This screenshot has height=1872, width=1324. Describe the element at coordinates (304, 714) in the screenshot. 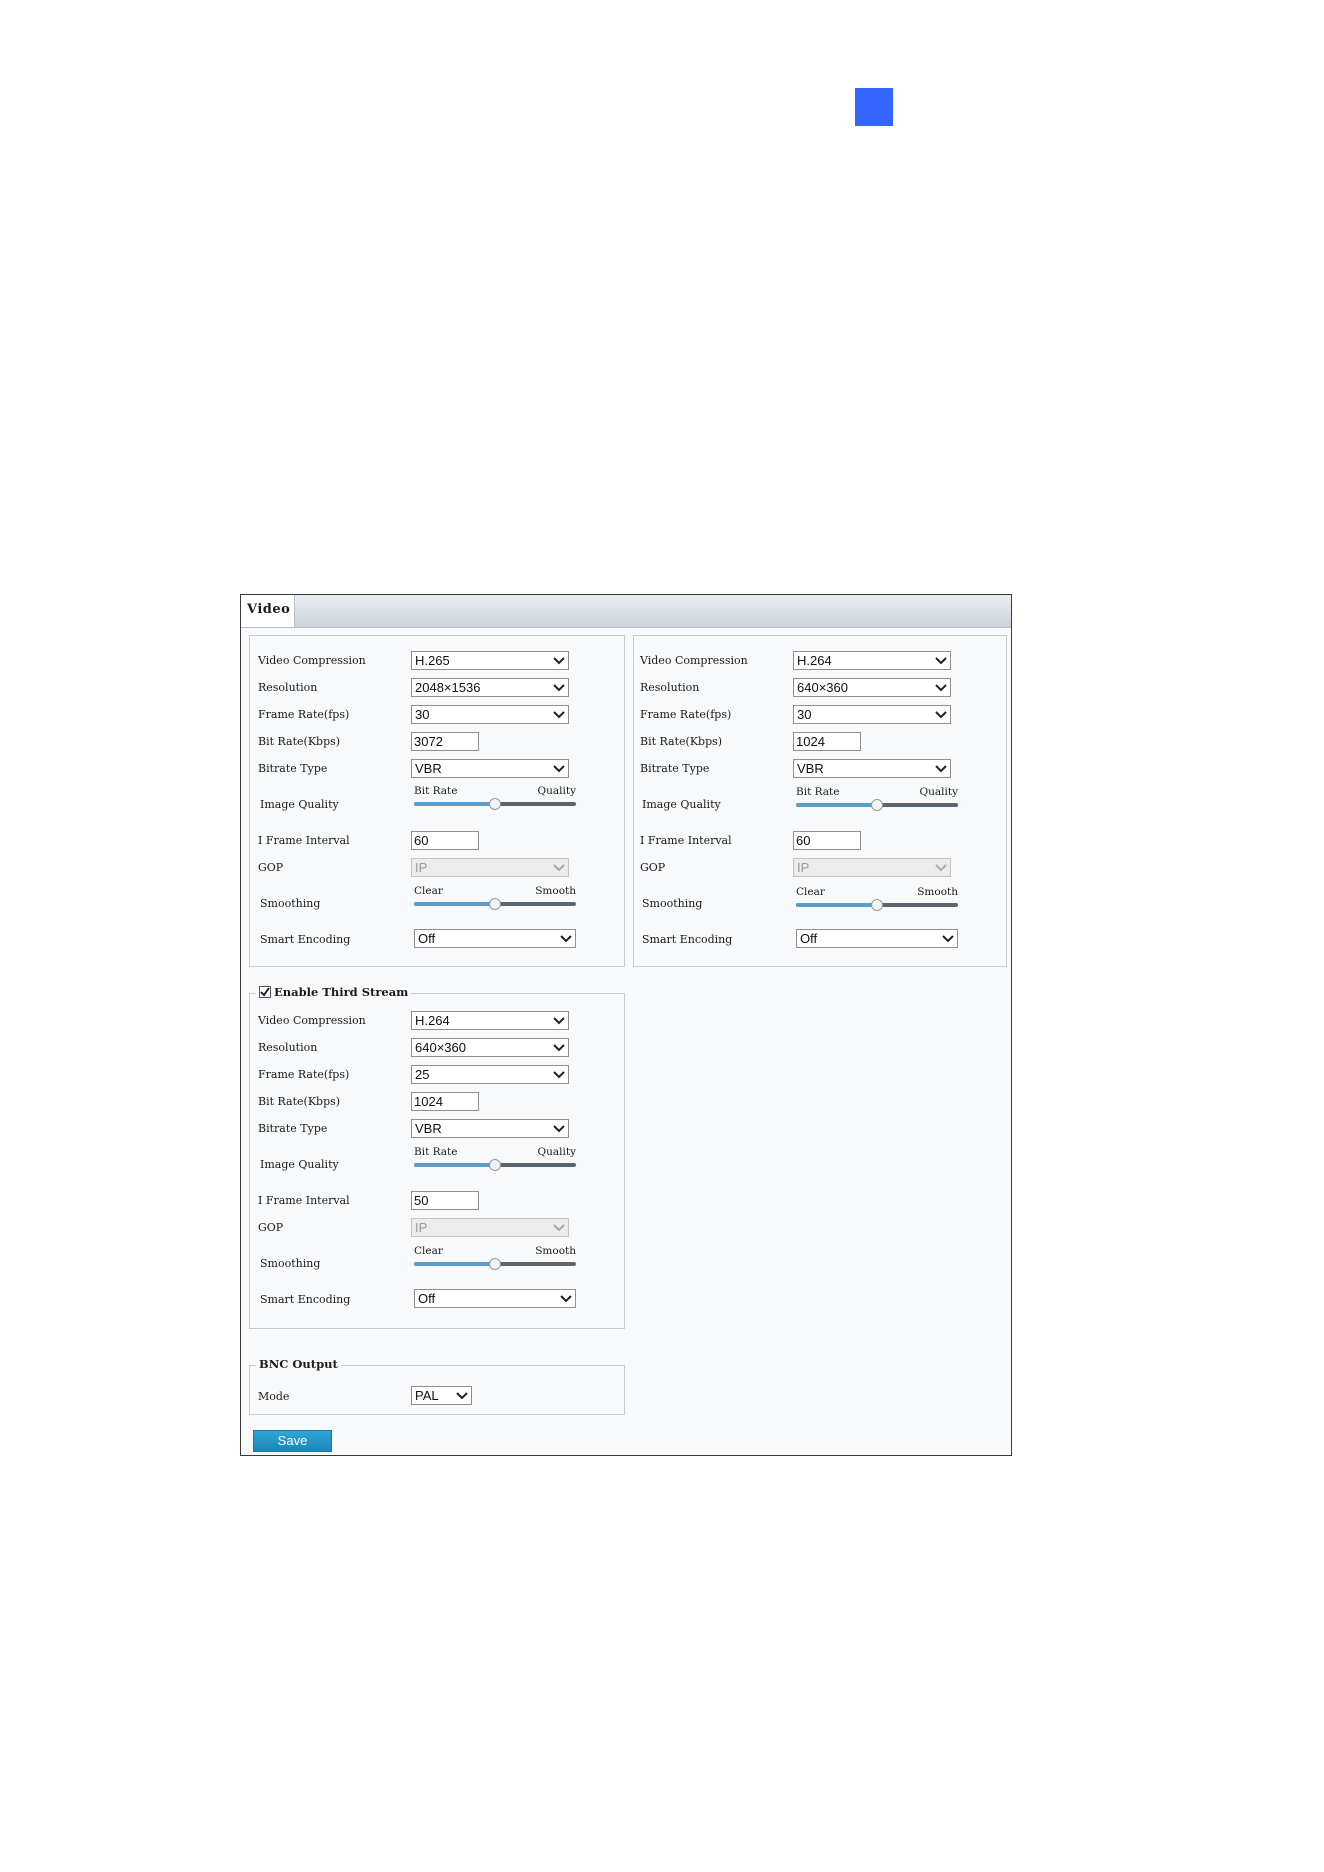

I see `frame-rate-label: Frame Rate(fps)` at that location.